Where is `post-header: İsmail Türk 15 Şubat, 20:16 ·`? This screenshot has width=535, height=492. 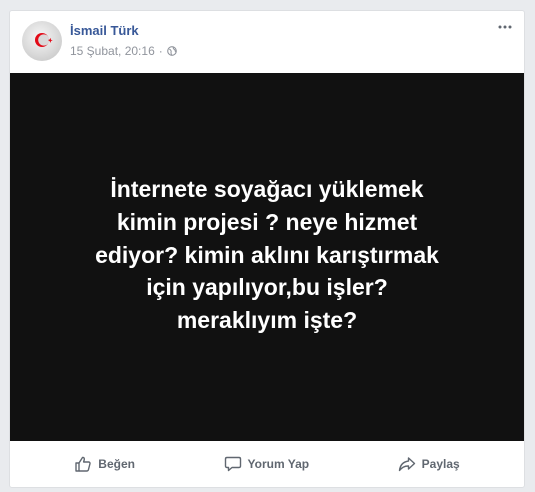
post-header: İsmail Türk 15 Şubat, 20:16 · is located at coordinates (267, 42).